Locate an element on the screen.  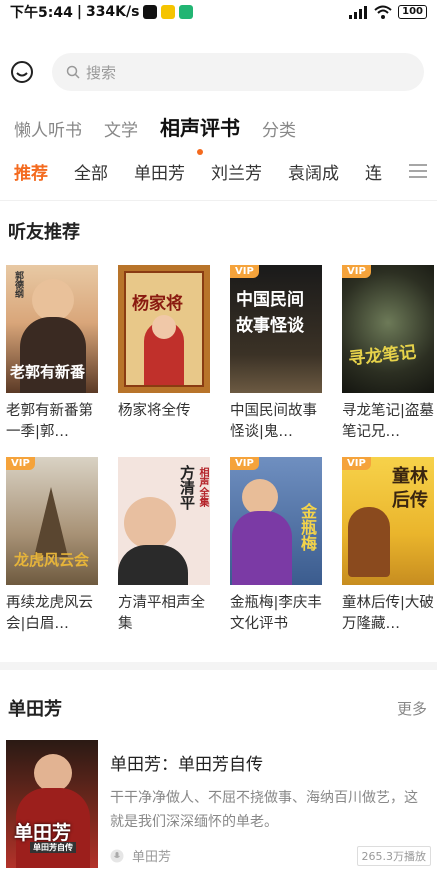
tab-lanren: 懒人听书 is located at coordinates (48, 128).